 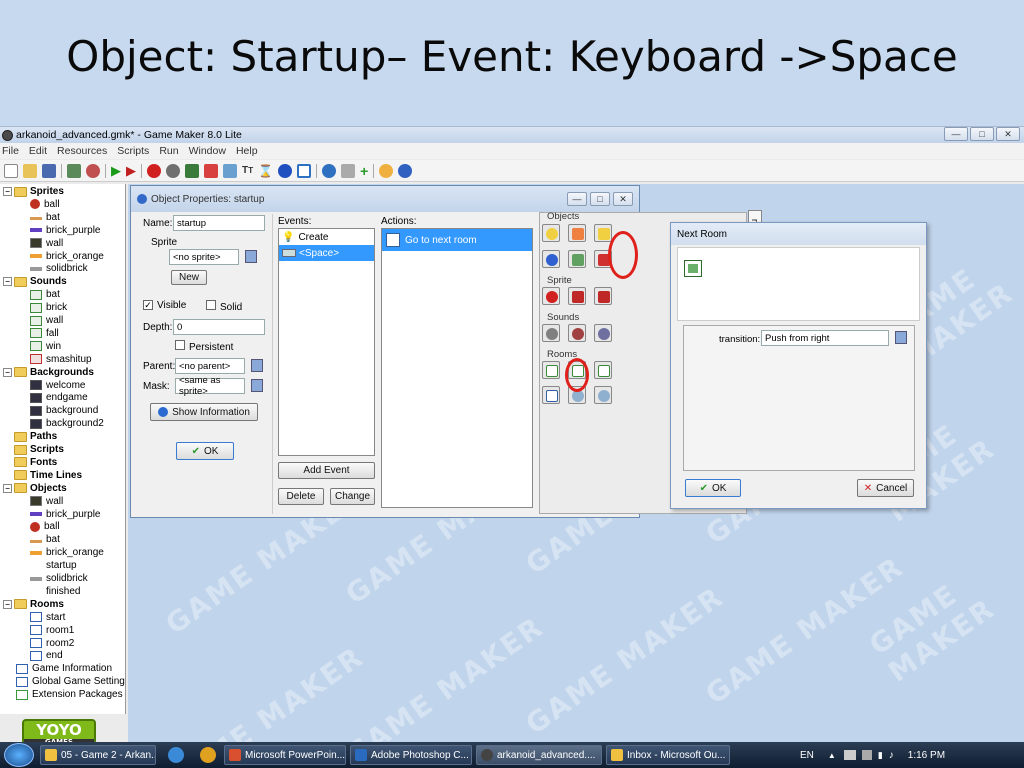 What do you see at coordinates (192, 170) in the screenshot?
I see `add-background-icon` at bounding box center [192, 170].